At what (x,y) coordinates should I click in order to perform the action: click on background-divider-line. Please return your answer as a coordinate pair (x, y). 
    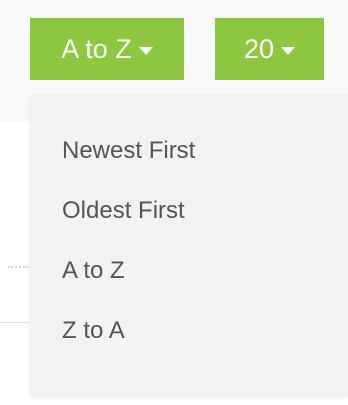
    Looking at the image, I should click on (15, 322).